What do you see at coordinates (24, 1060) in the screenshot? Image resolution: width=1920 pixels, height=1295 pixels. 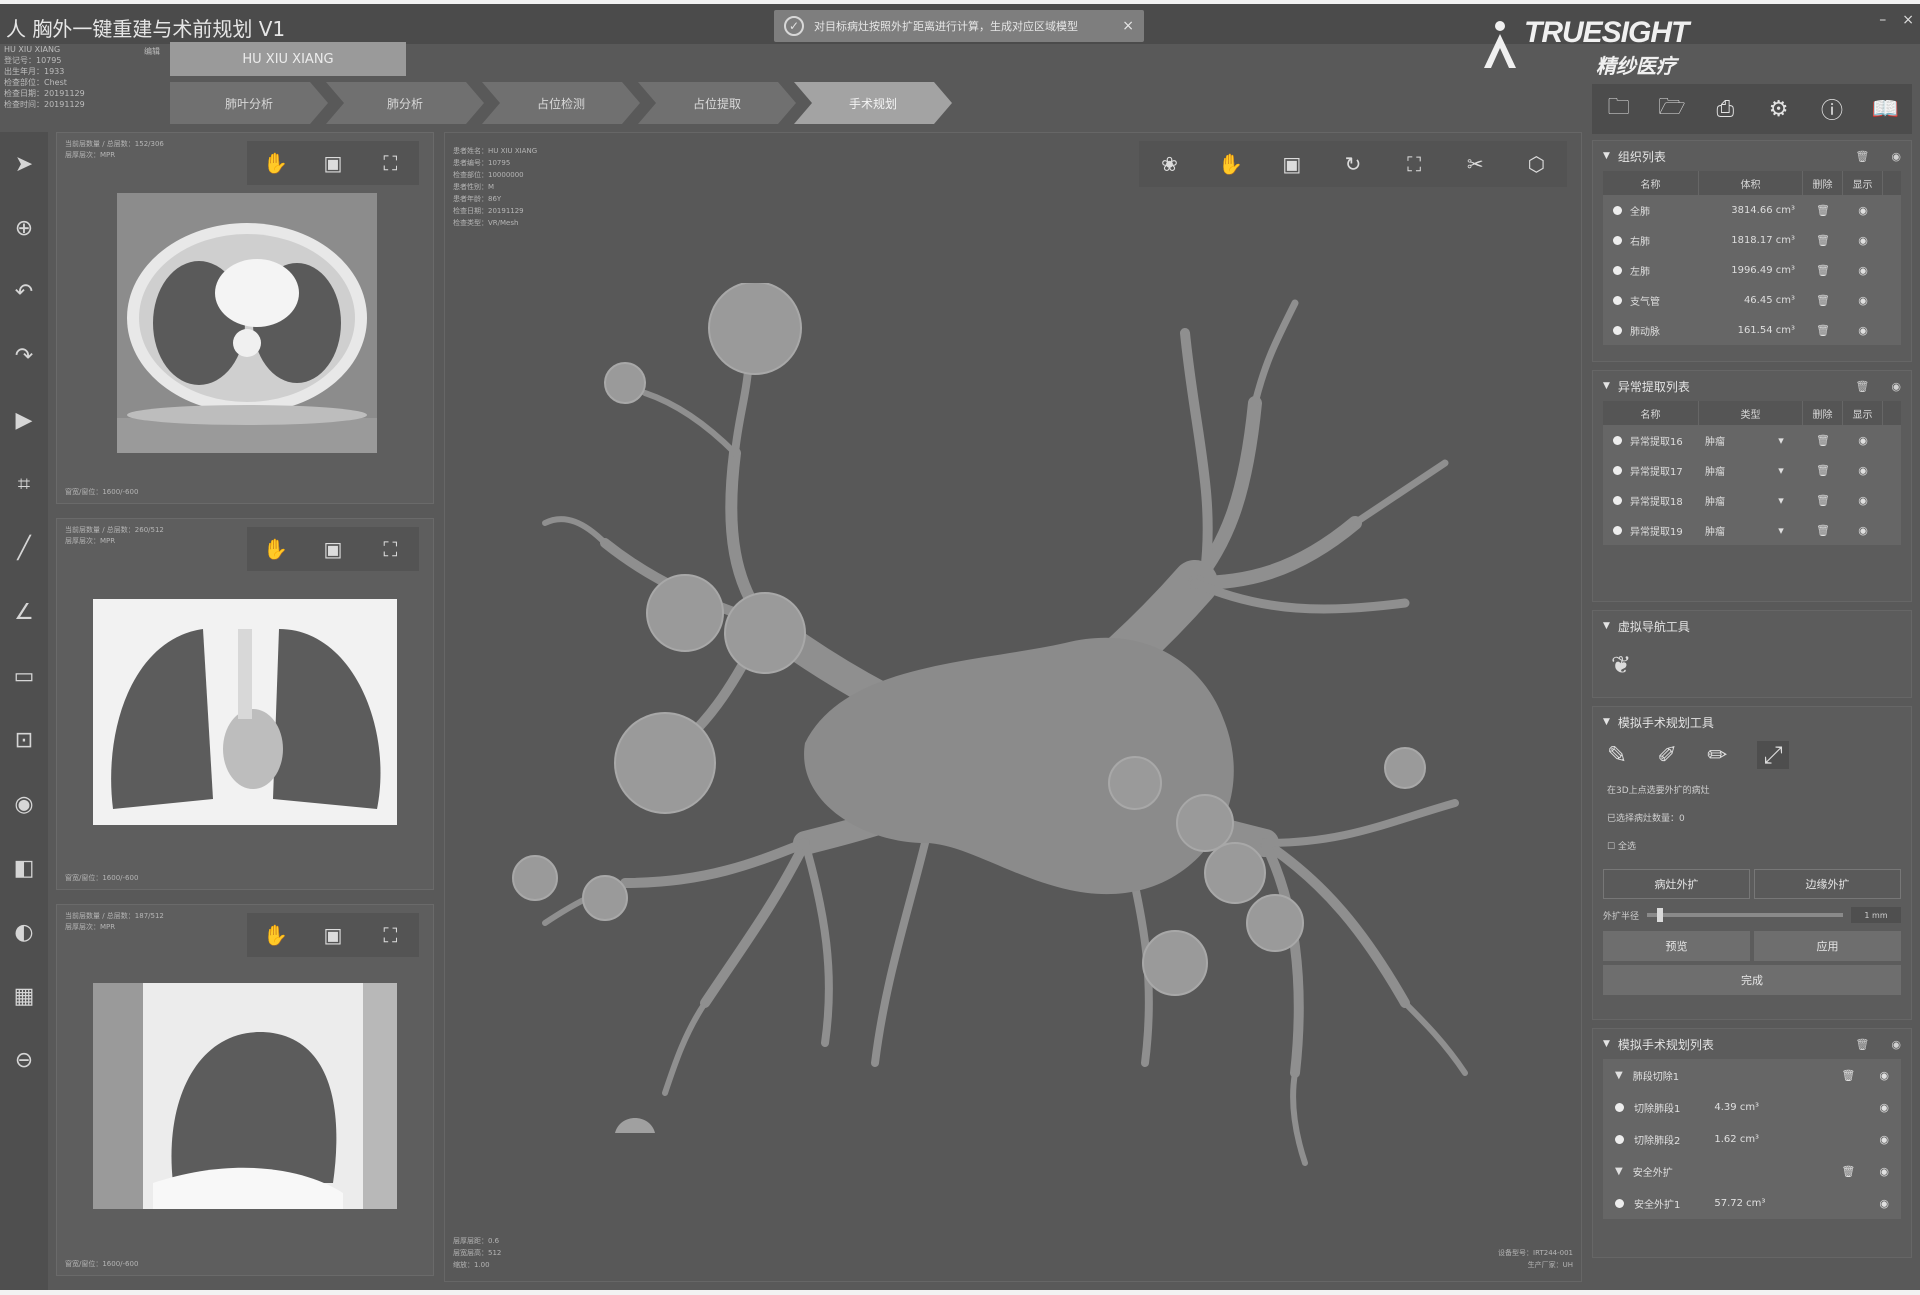 I see `minus-circle-icon: ⊖` at bounding box center [24, 1060].